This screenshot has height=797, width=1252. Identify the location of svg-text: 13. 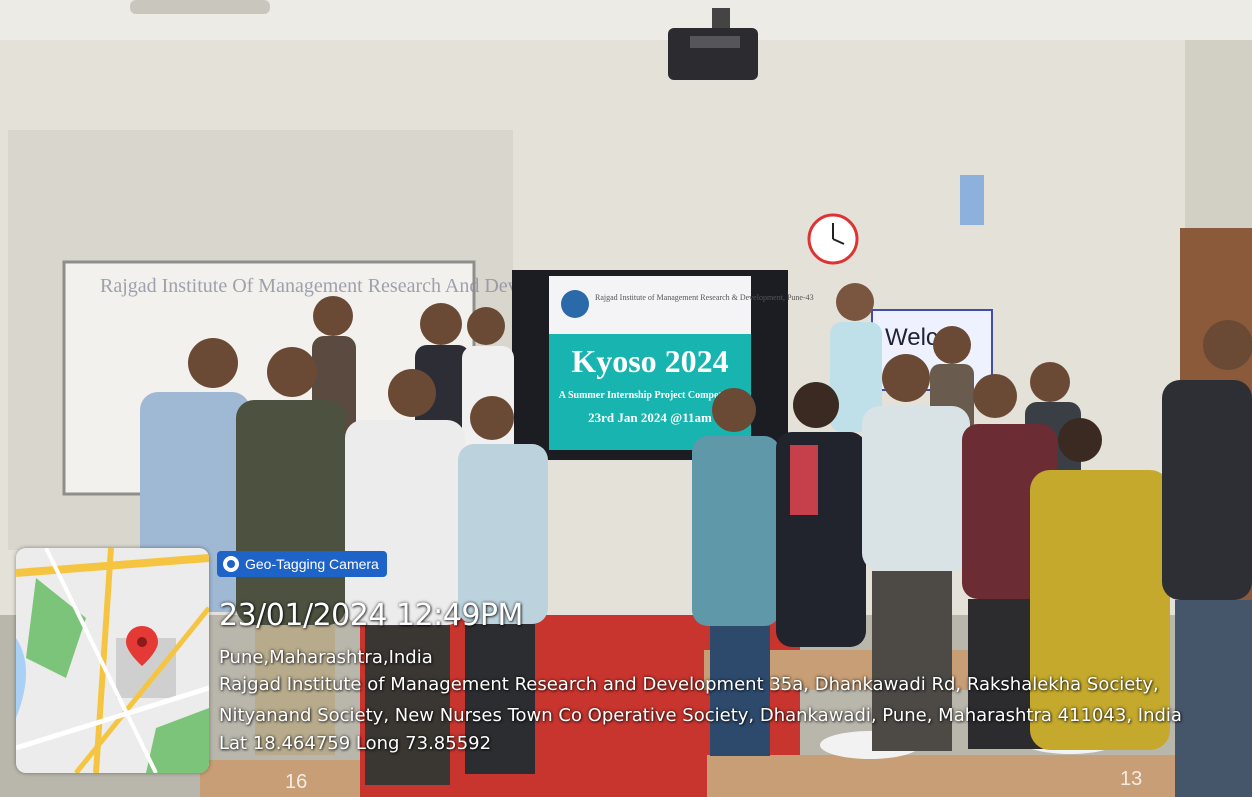
(1131, 779).